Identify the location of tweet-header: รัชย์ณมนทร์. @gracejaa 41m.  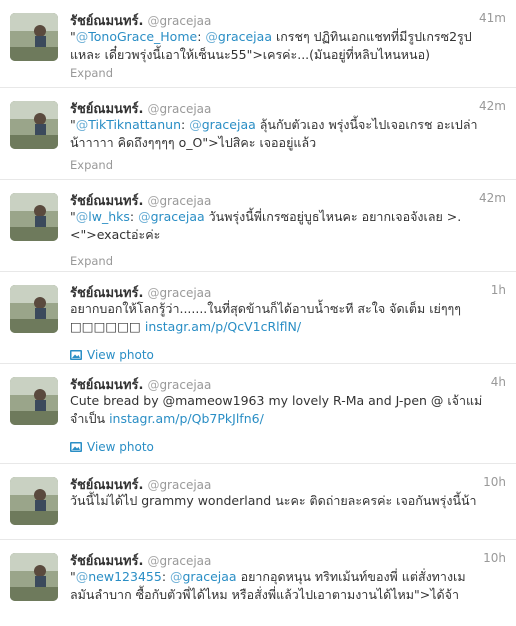
(288, 19).